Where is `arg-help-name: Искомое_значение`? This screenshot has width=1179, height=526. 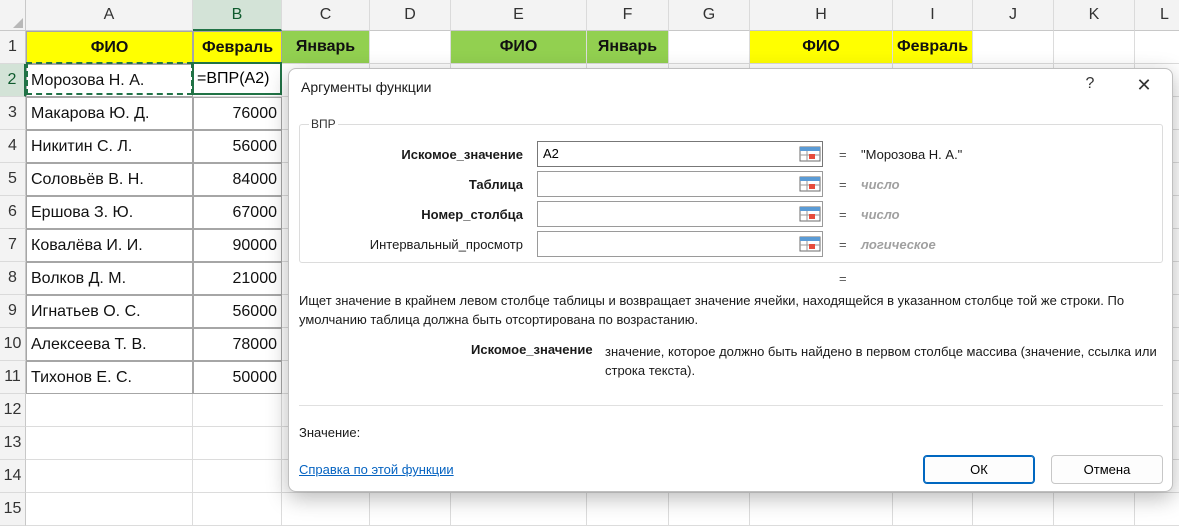
arg-help-name: Искомое_значение is located at coordinates (532, 349).